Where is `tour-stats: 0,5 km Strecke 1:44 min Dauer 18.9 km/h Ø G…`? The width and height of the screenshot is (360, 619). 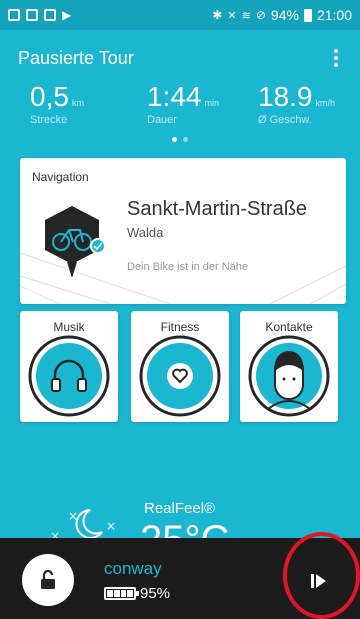
tour-stats: 0,5 km Strecke 1:44 min Dauer 18.9 km/h Ø G… is located at coordinates (180, 107).